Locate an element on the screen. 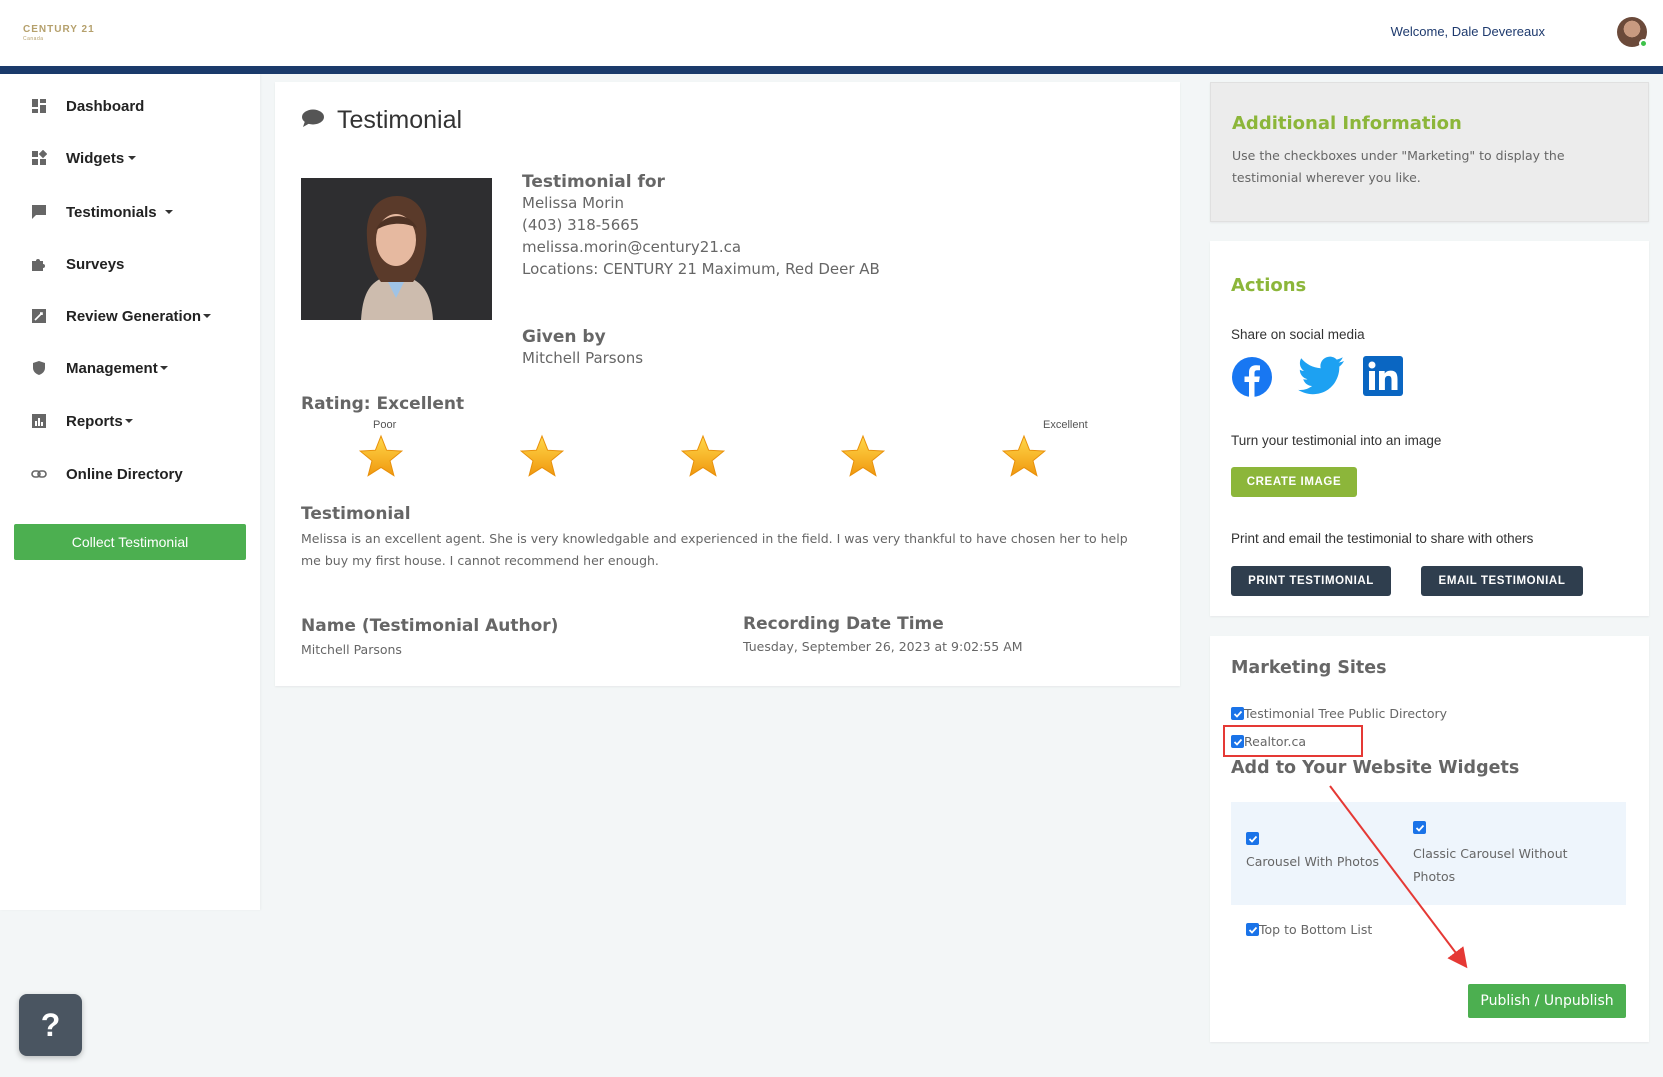 The height and width of the screenshot is (1077, 1663). puzzle-icon is located at coordinates (39, 264).